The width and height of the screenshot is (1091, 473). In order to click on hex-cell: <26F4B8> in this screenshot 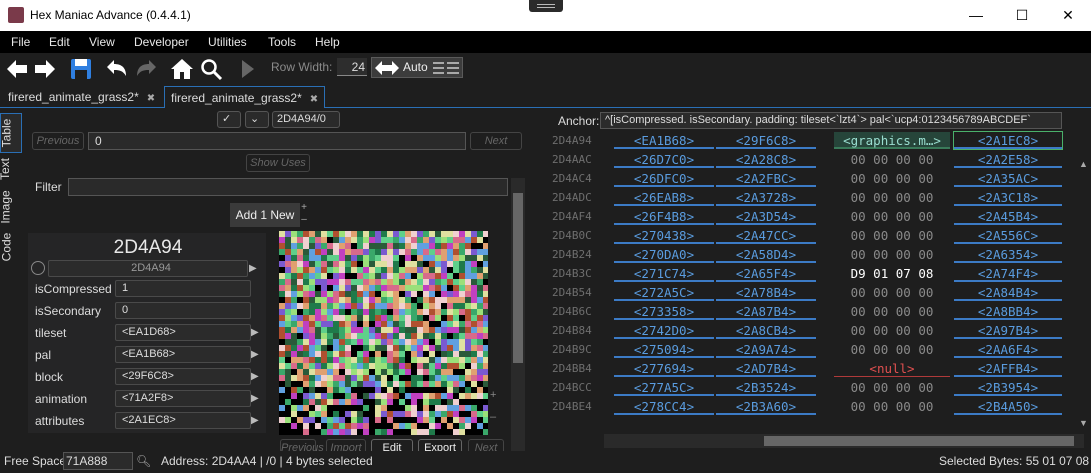, I will do `click(664, 216)`.